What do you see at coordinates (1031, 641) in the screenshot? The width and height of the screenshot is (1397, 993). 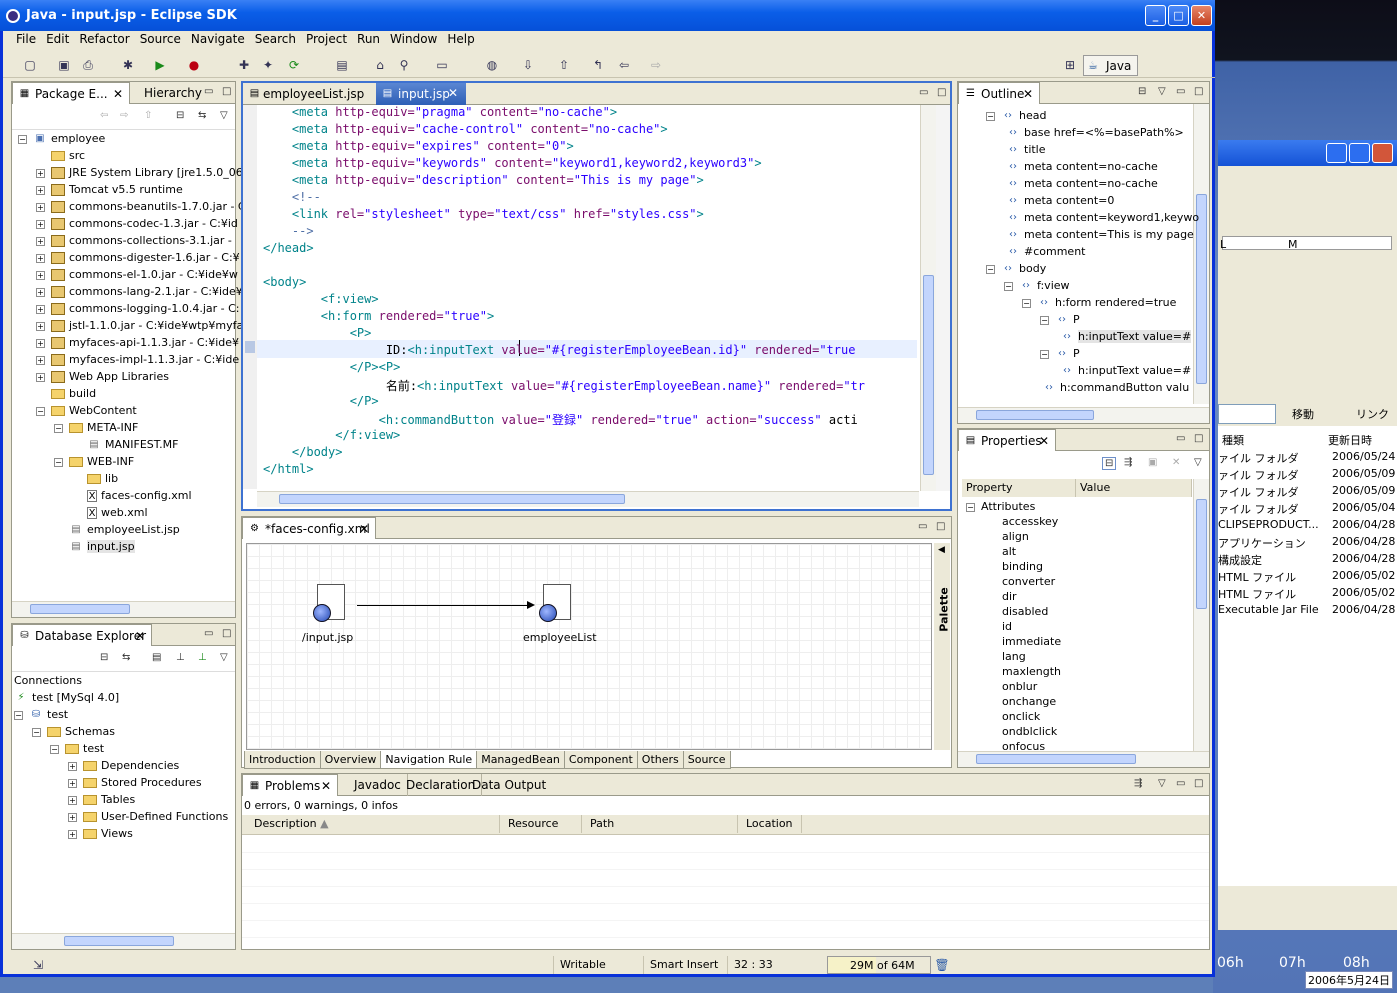 I see `property-row: immediate` at bounding box center [1031, 641].